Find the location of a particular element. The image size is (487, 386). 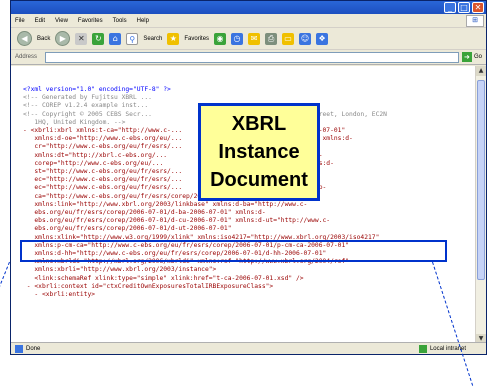

intranet-zone-icon is located at coordinates (422, 348).